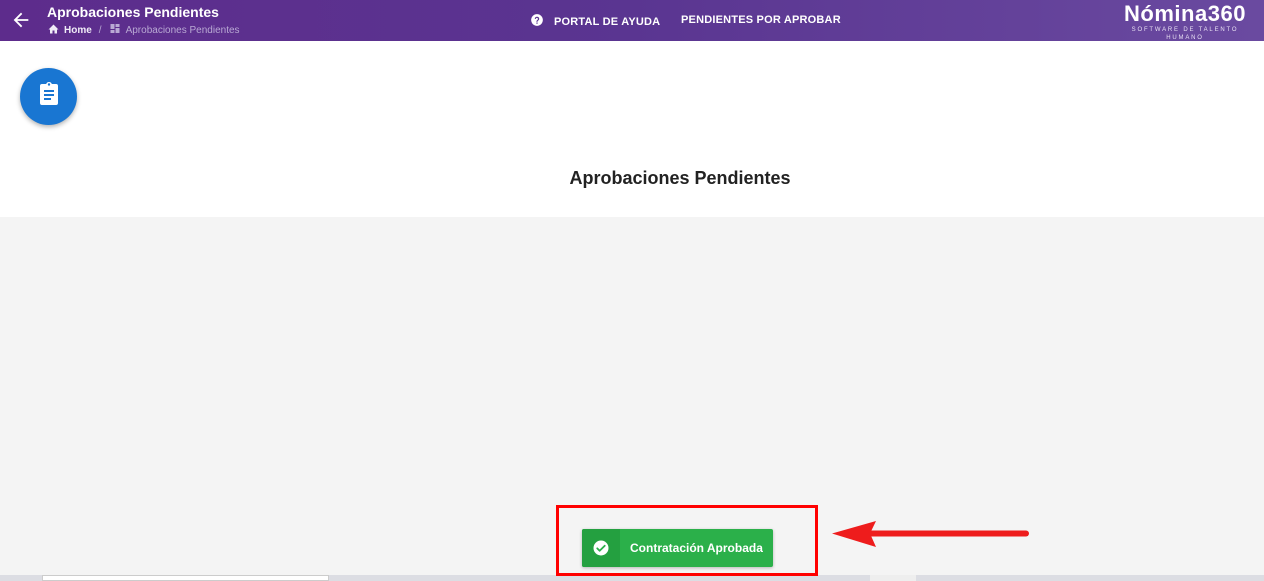 The height and width of the screenshot is (581, 1264). What do you see at coordinates (115, 30) in the screenshot?
I see `dashboard-icon` at bounding box center [115, 30].